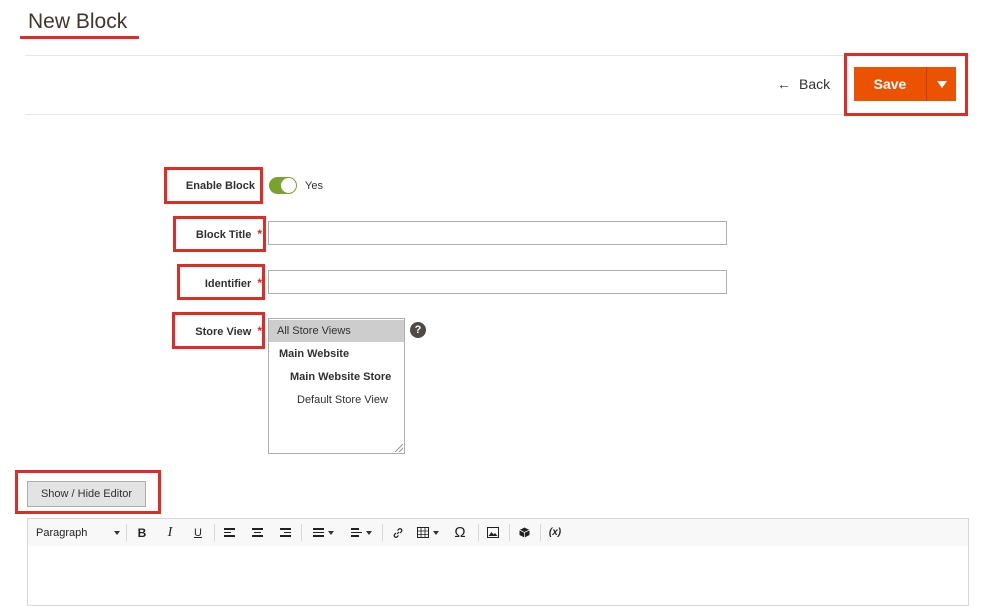 The image size is (993, 606). I want to click on bullet-list-icon, so click(323, 532).